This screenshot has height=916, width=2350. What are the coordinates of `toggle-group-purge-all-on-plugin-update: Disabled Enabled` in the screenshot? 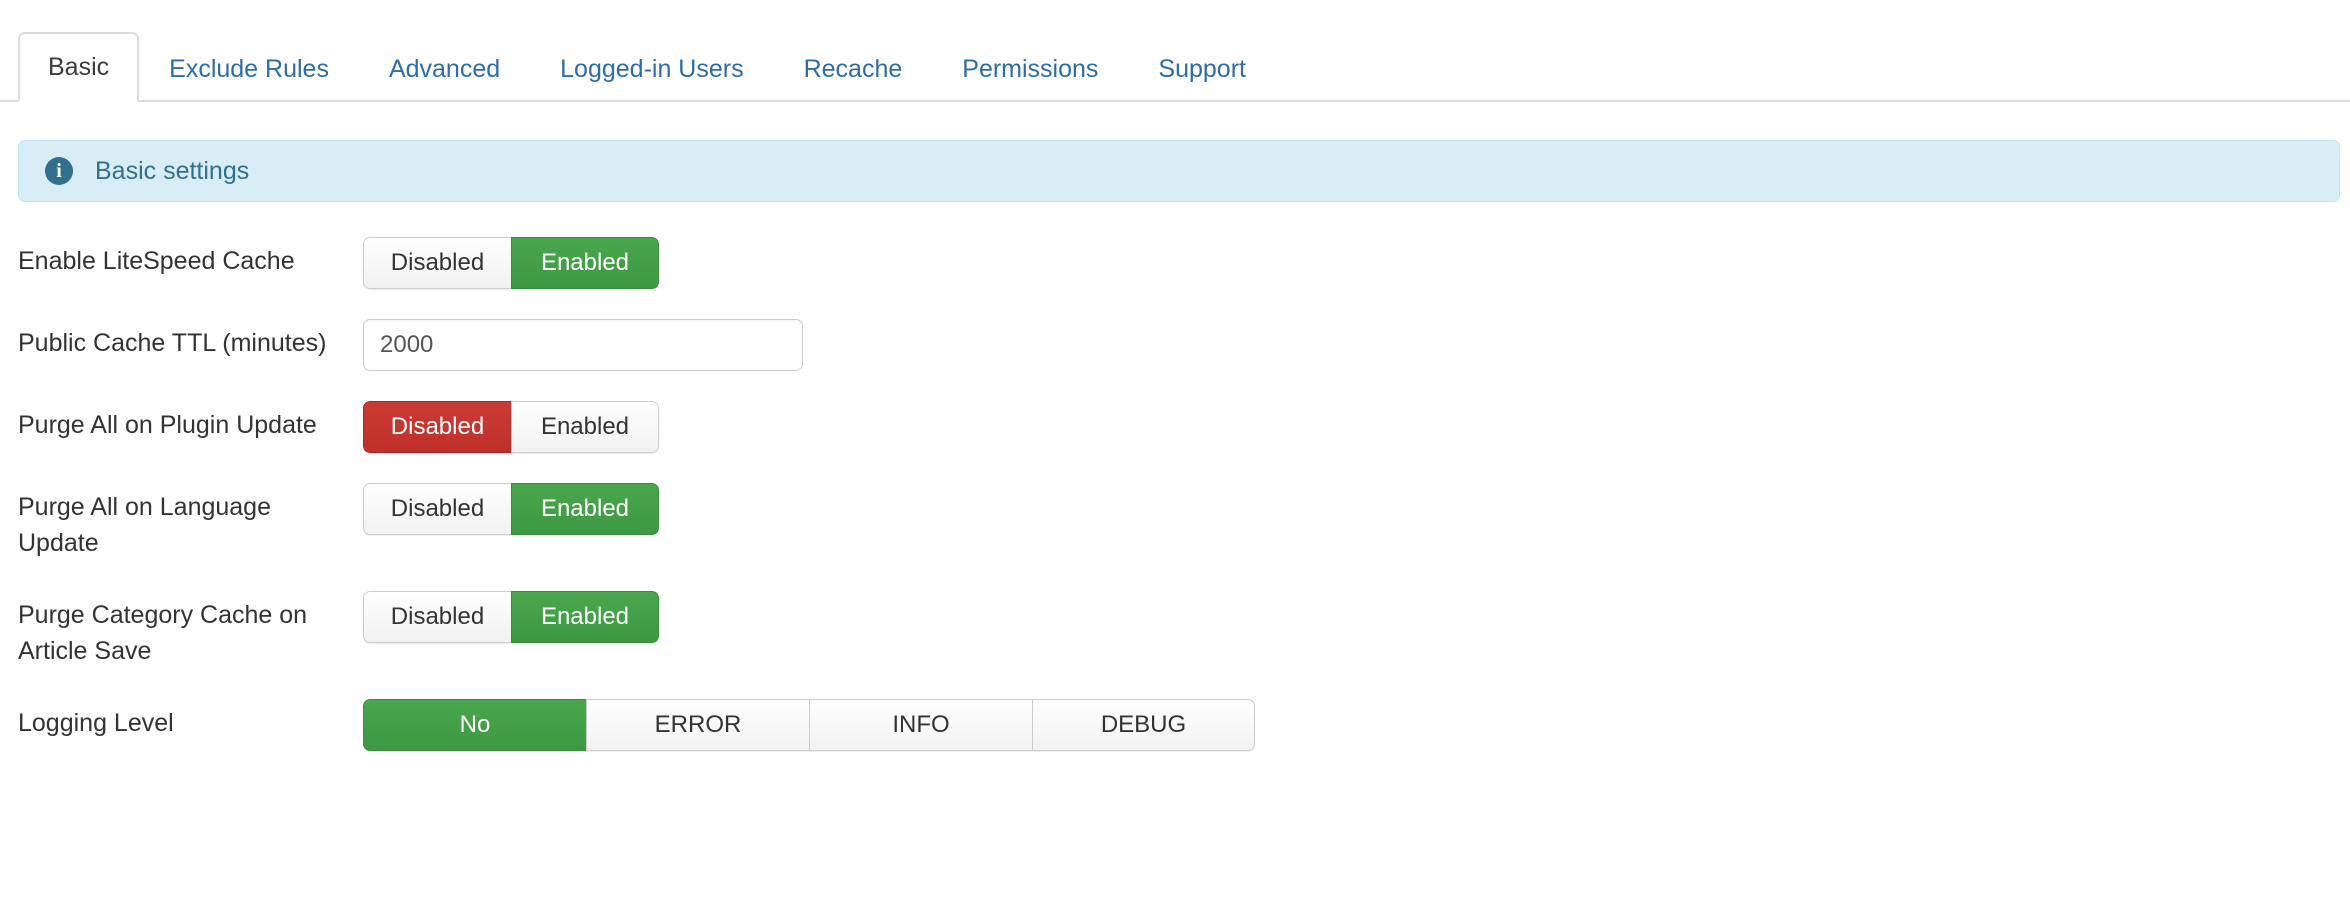 It's located at (511, 427).